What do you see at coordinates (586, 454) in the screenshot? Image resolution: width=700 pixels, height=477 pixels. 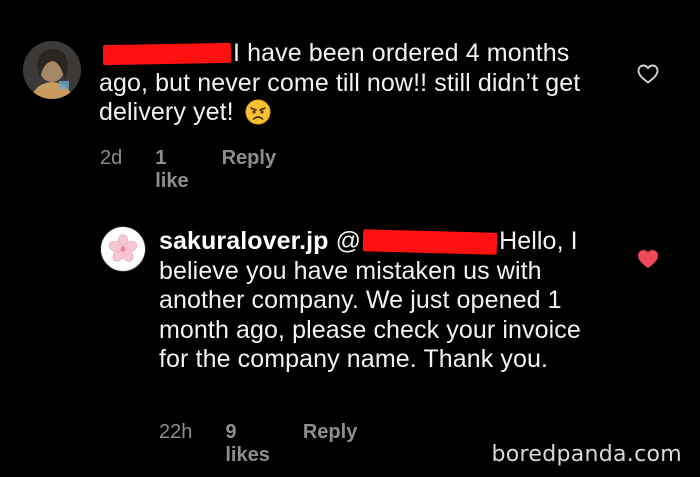 I see `watermark: boredpanda.com` at bounding box center [586, 454].